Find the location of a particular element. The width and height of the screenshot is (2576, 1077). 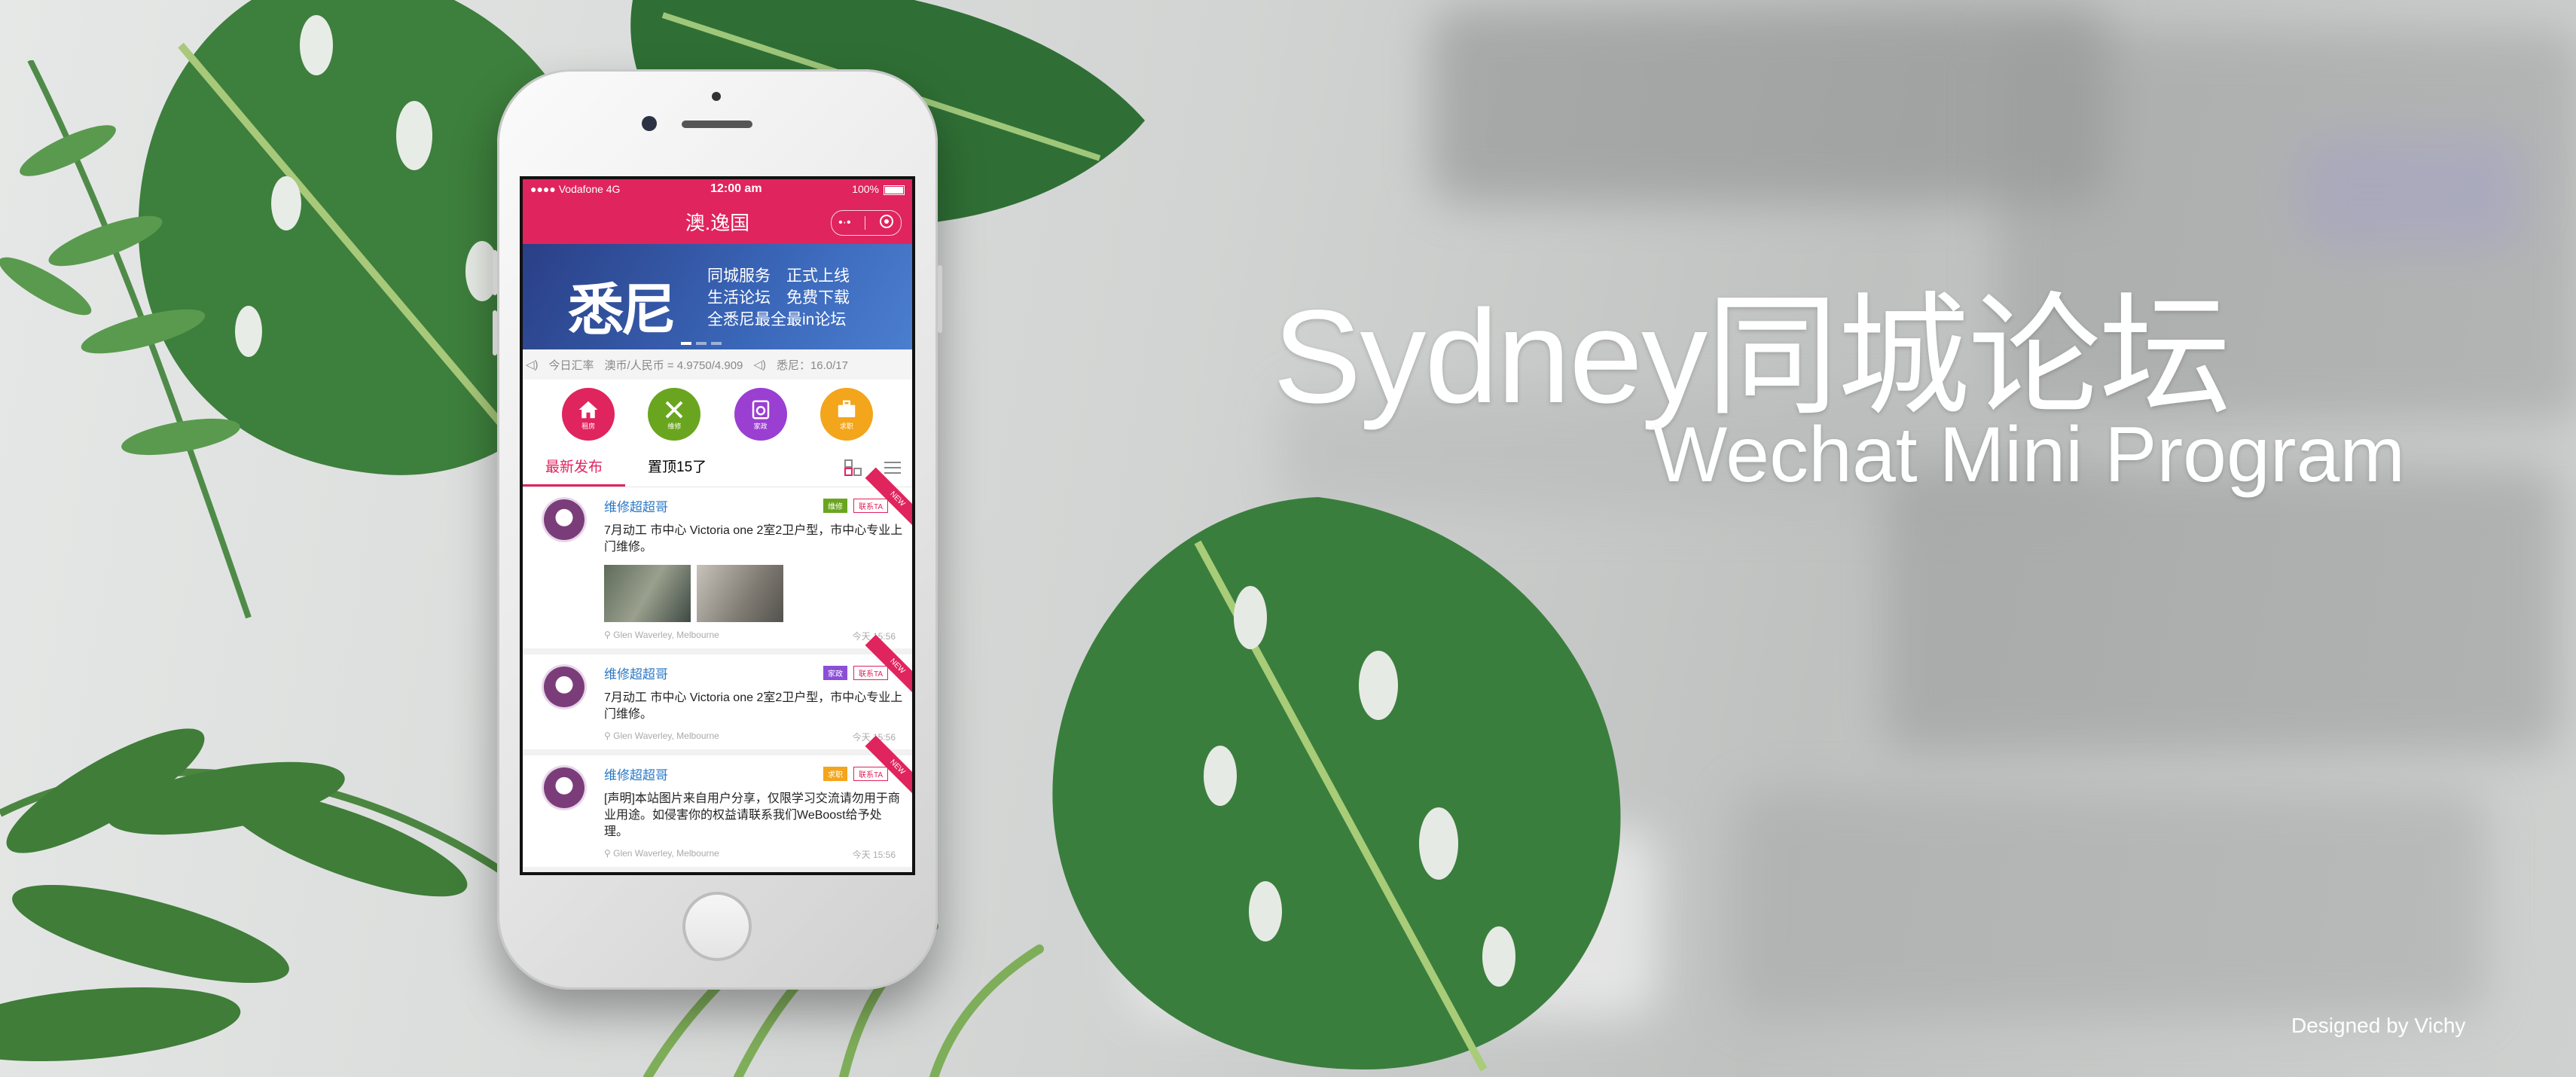

banner-city: 悉尼 is located at coordinates (622, 310).